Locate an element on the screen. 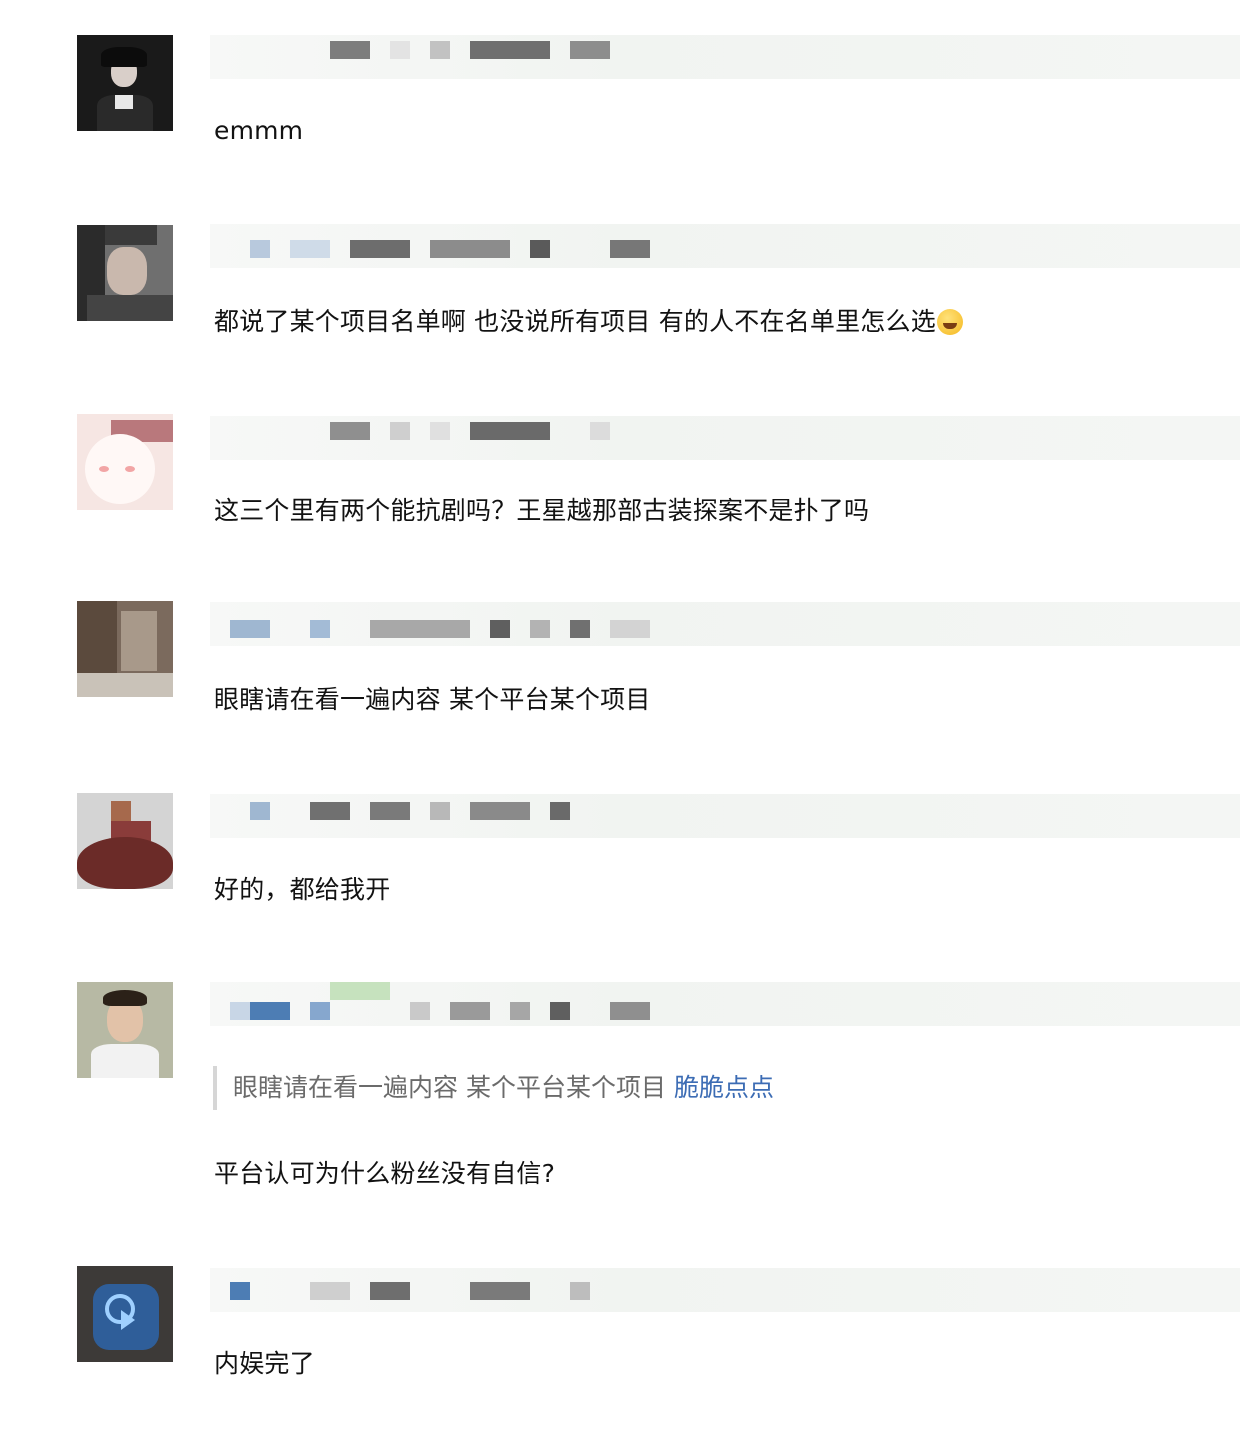 The height and width of the screenshot is (1440, 1240). comment-text: 内娱完了 is located at coordinates (264, 1363).